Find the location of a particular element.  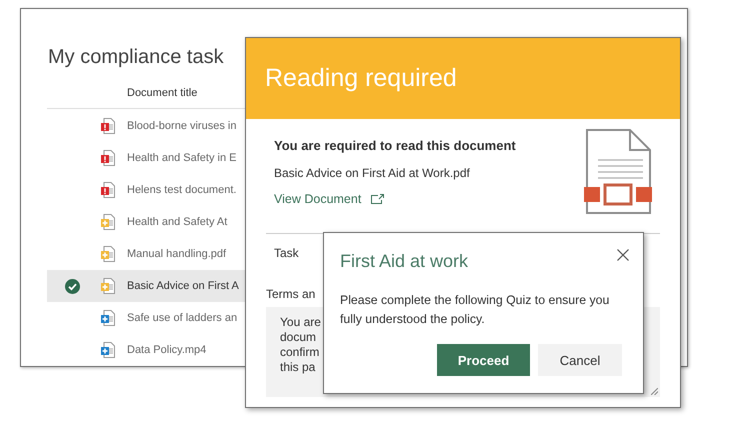

document-title: Health and Safety At is located at coordinates (177, 222).